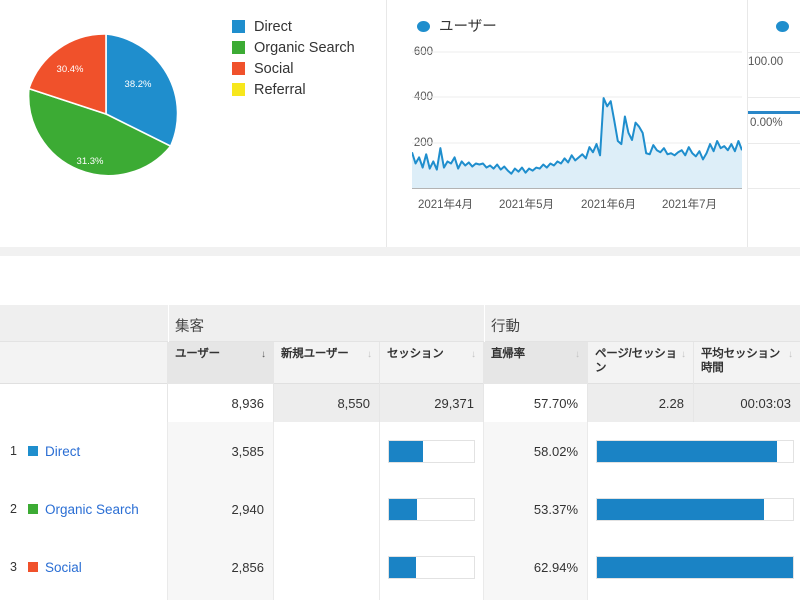 The image size is (800, 600). Describe the element at coordinates (774, 143) in the screenshot. I see `goal-gridline-low` at that location.